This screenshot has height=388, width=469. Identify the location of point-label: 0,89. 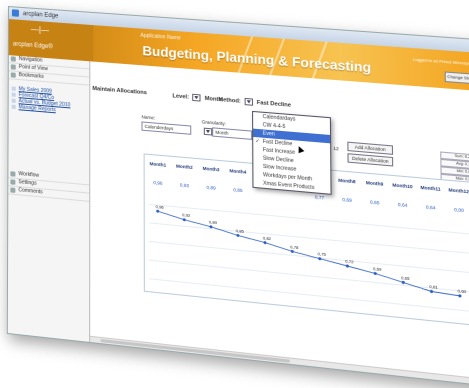
(213, 222).